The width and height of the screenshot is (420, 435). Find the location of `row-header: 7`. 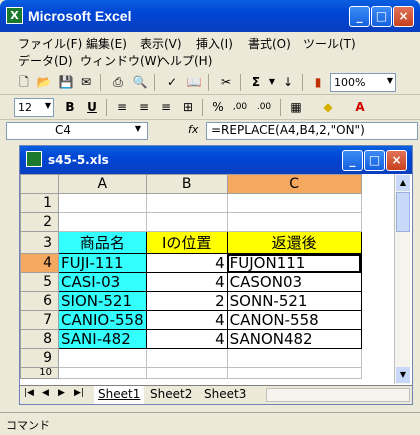

row-header: 7 is located at coordinates (39, 320).